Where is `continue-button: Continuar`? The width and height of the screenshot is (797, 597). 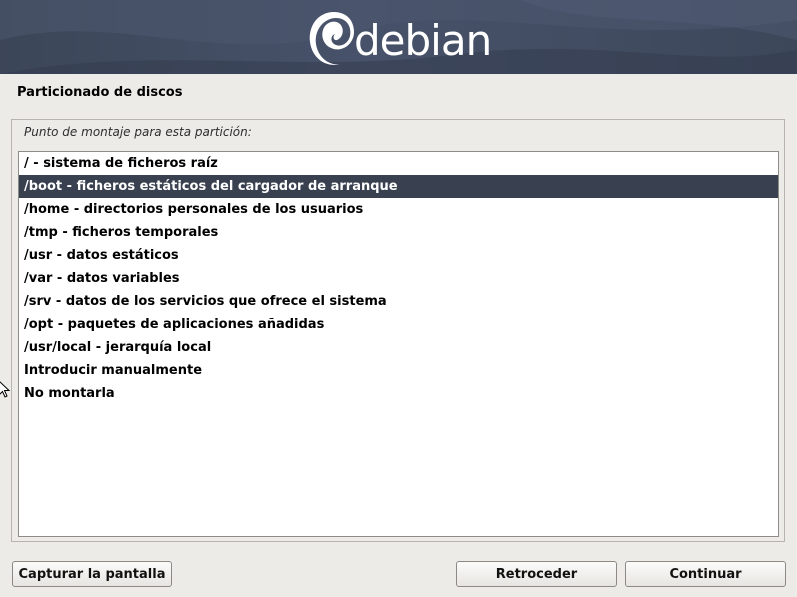
continue-button: Continuar is located at coordinates (705, 574).